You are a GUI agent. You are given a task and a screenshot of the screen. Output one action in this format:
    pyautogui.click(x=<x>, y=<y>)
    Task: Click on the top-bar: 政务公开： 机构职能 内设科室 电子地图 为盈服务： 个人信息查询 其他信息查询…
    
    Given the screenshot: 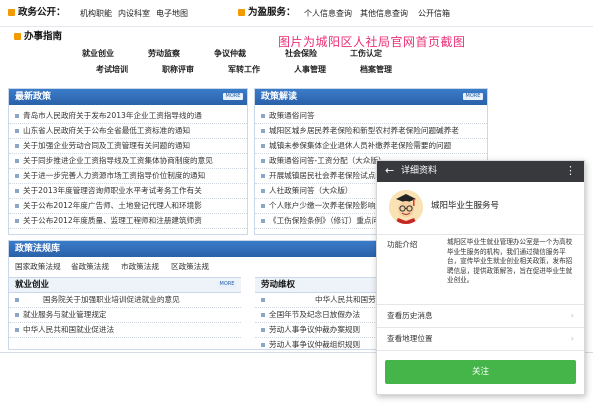 What is the action you would take?
    pyautogui.click(x=296, y=13)
    